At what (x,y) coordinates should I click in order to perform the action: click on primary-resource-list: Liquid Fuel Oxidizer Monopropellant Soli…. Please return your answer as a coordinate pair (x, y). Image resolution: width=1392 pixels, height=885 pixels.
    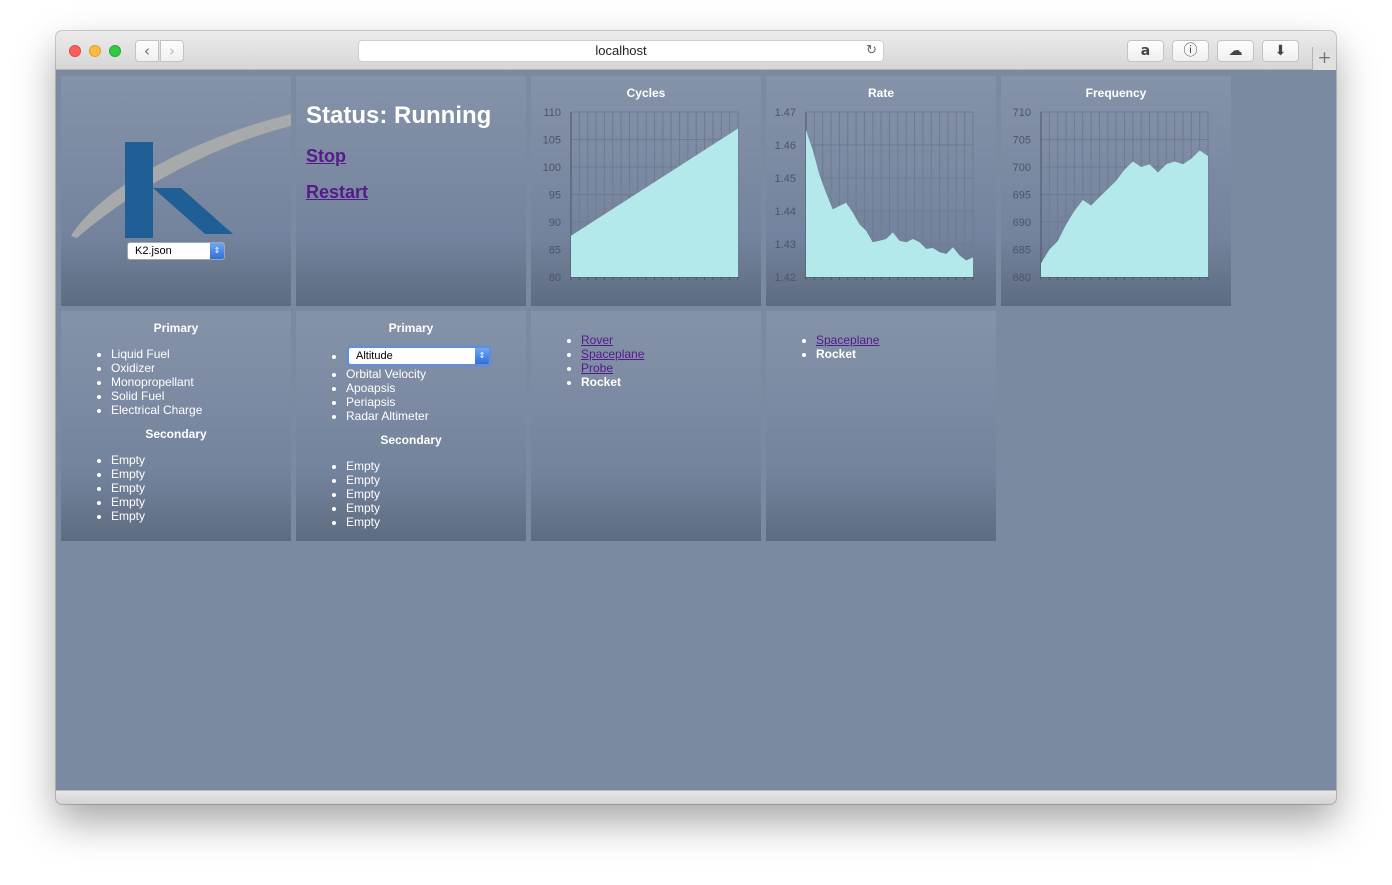
    Looking at the image, I should click on (176, 382).